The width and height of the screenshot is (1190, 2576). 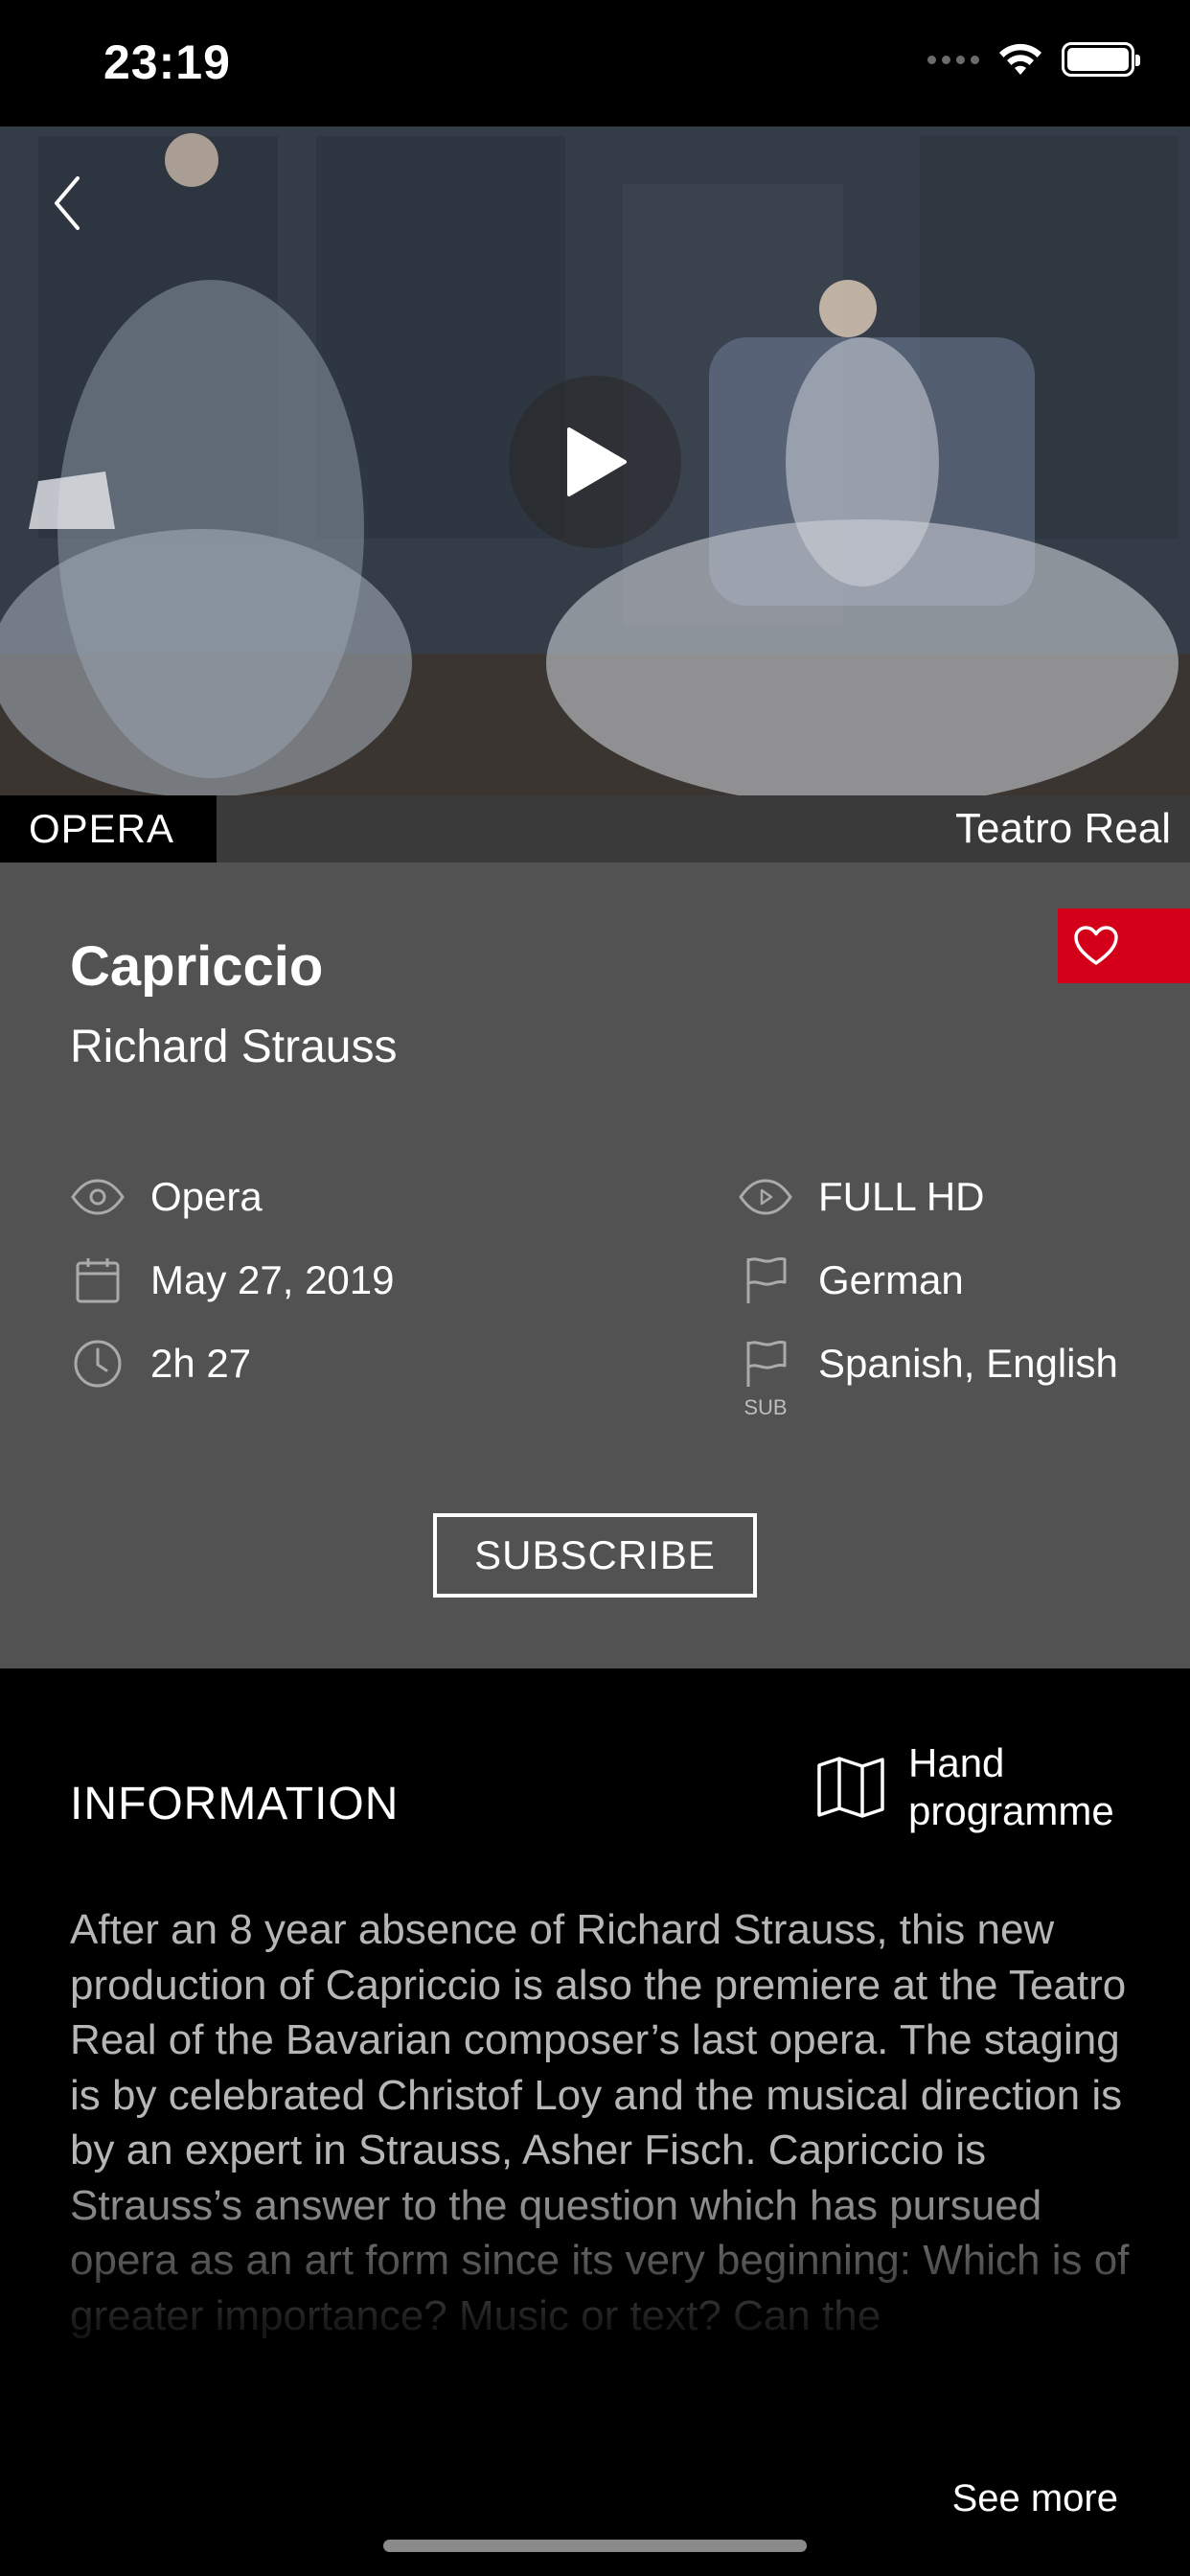 What do you see at coordinates (167, 62) in the screenshot?
I see `status-time: 23:19` at bounding box center [167, 62].